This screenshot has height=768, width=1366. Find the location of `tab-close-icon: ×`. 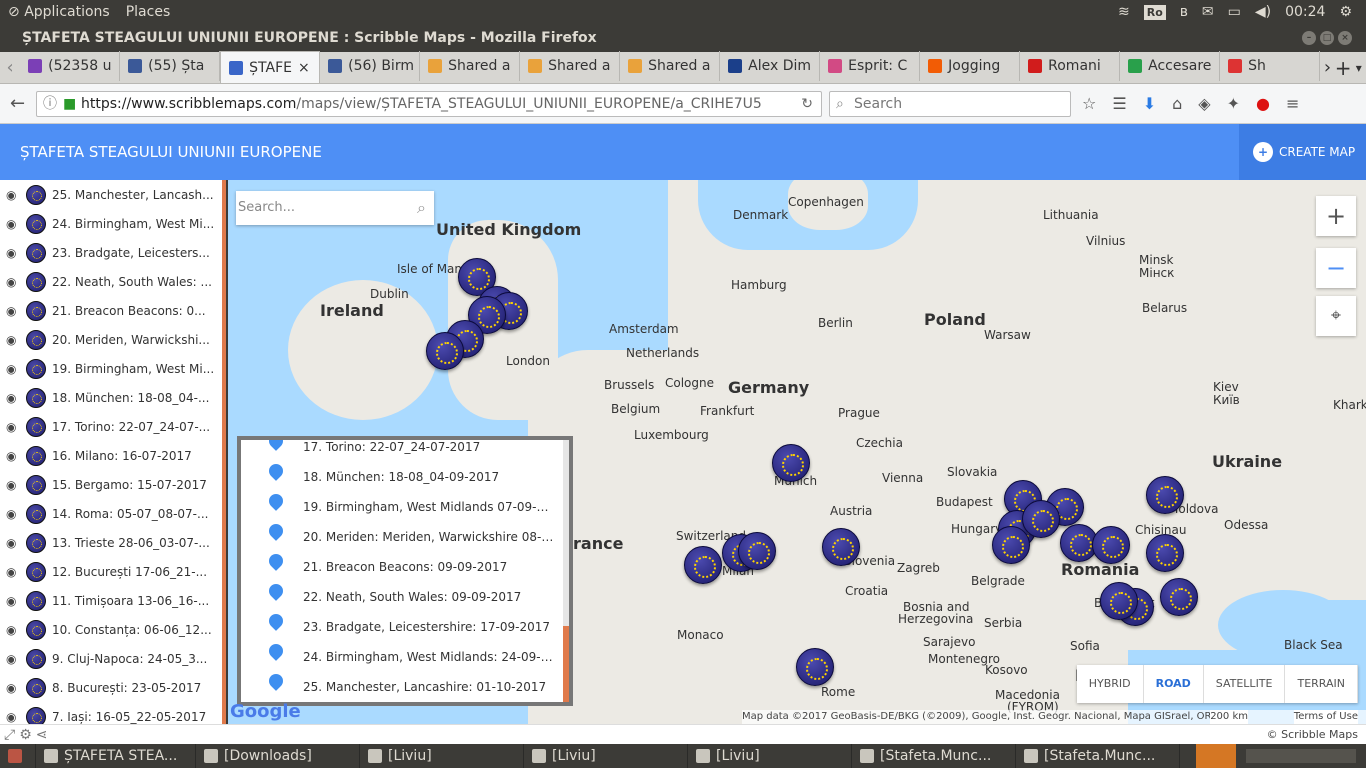

tab-close-icon: × is located at coordinates (304, 68).